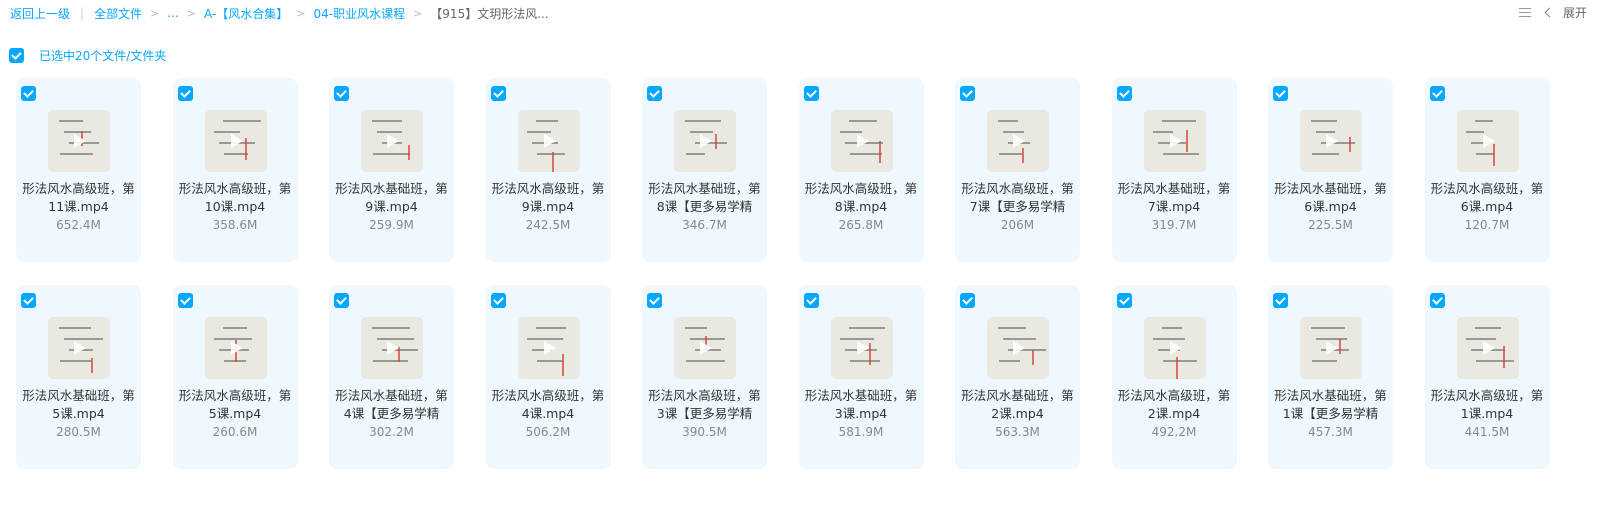  I want to click on file-card: 形法风水基础班，第9课.mp4 259.9M, so click(391, 170).